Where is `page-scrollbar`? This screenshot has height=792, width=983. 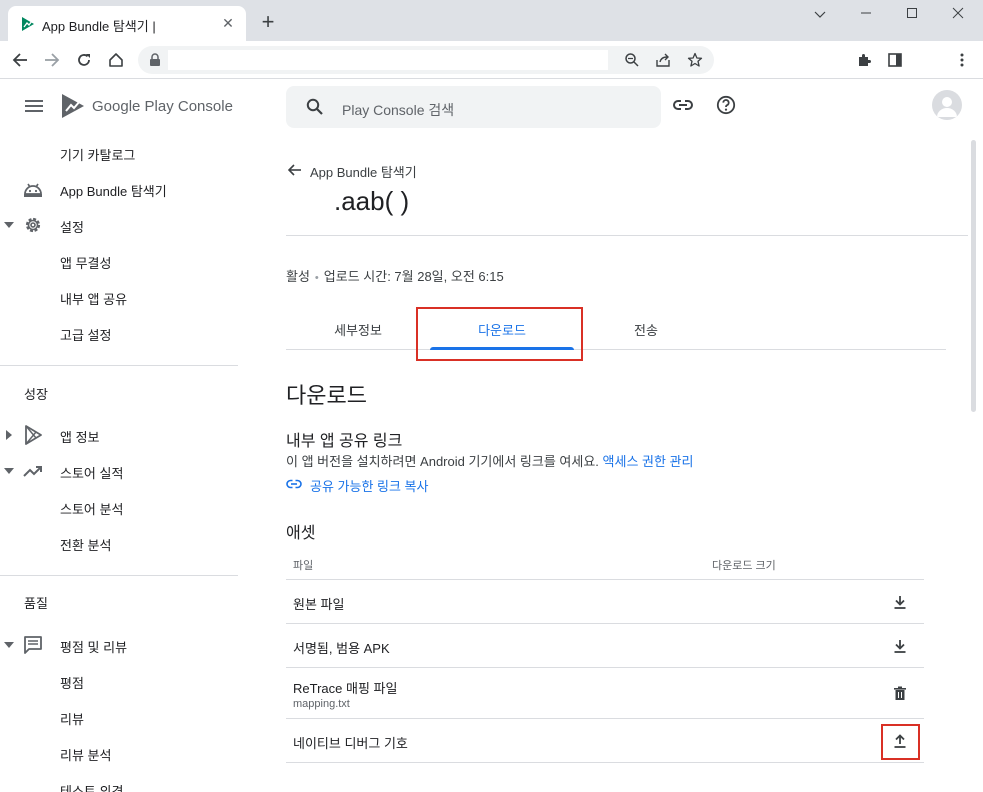
page-scrollbar is located at coordinates (973, 276).